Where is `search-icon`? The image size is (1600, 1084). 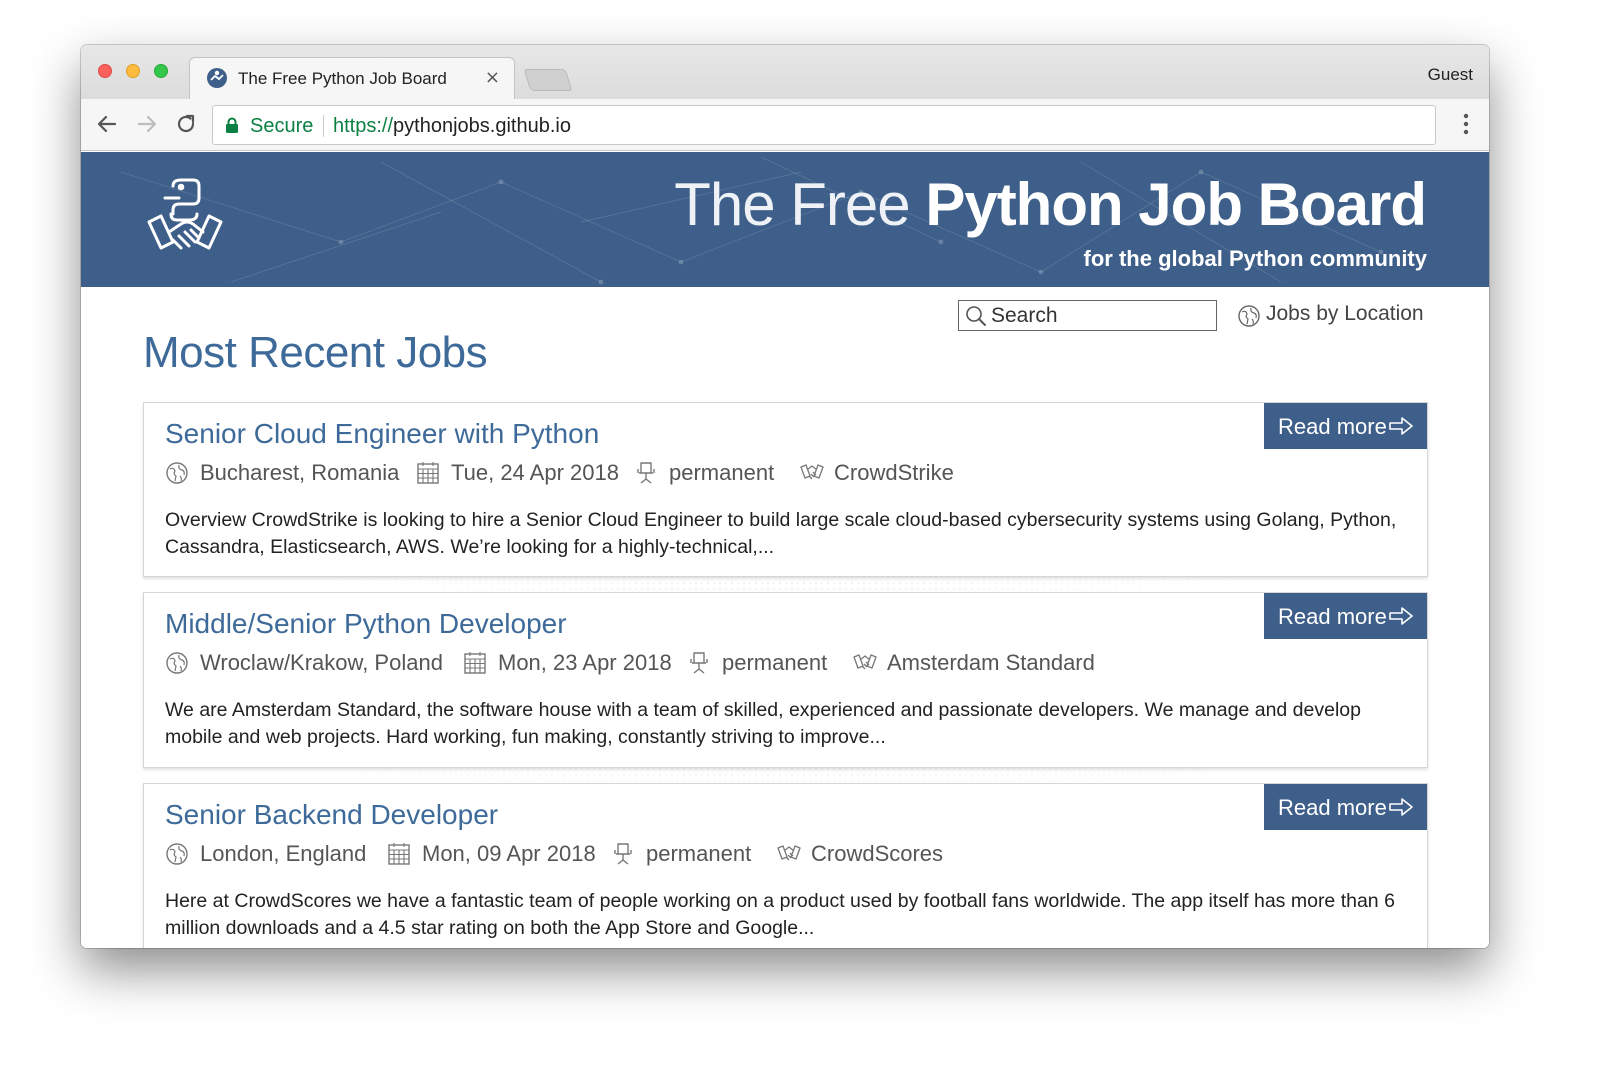 search-icon is located at coordinates (976, 316).